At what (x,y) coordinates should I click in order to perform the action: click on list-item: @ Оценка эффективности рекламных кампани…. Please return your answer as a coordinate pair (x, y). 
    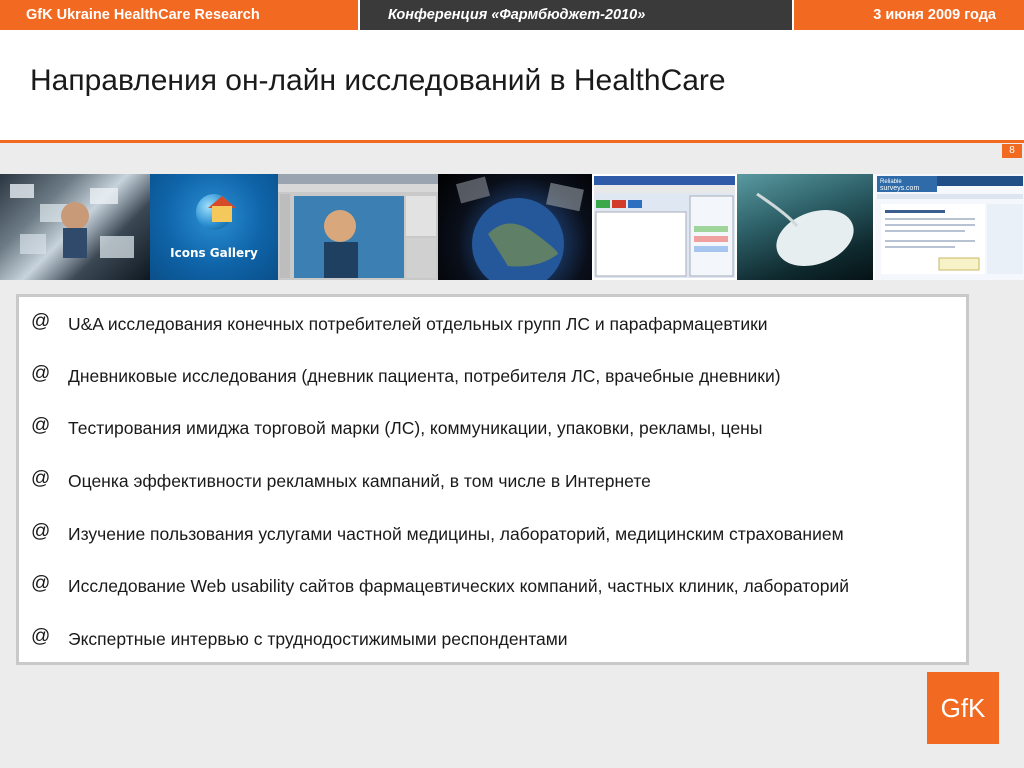
    Looking at the image, I should click on (496, 483).